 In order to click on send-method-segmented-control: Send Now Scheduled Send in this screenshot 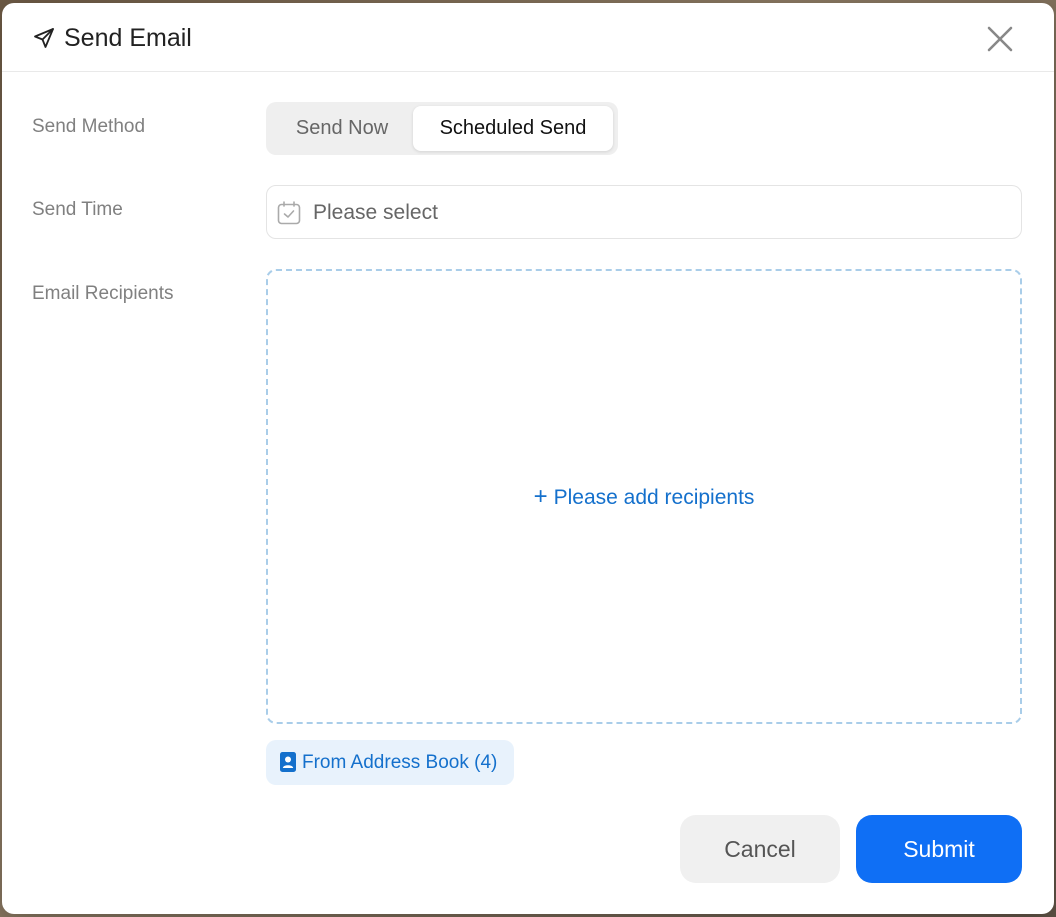, I will do `click(442, 128)`.